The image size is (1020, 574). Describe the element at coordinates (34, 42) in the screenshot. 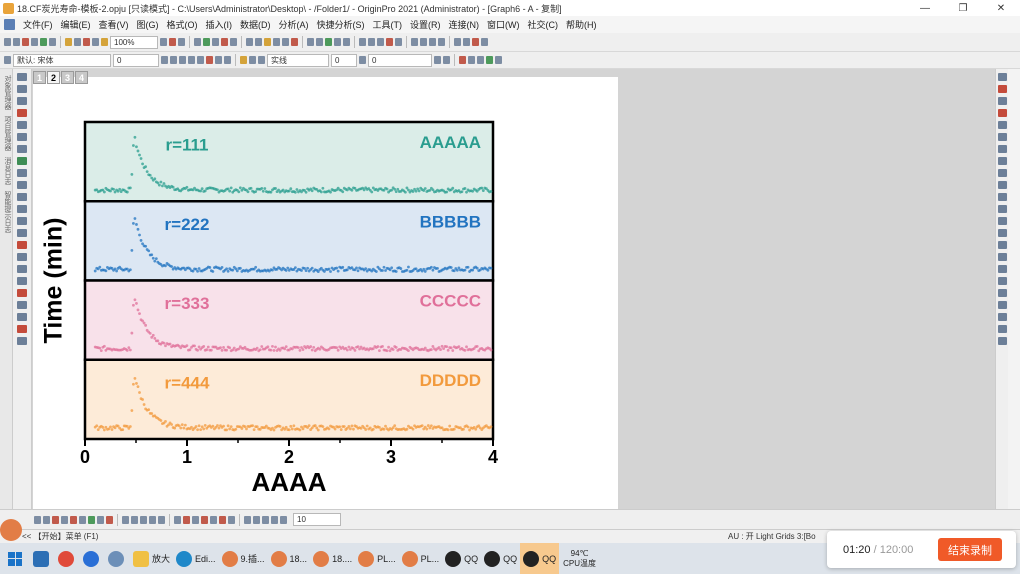

I see `new-matrix-icon` at that location.